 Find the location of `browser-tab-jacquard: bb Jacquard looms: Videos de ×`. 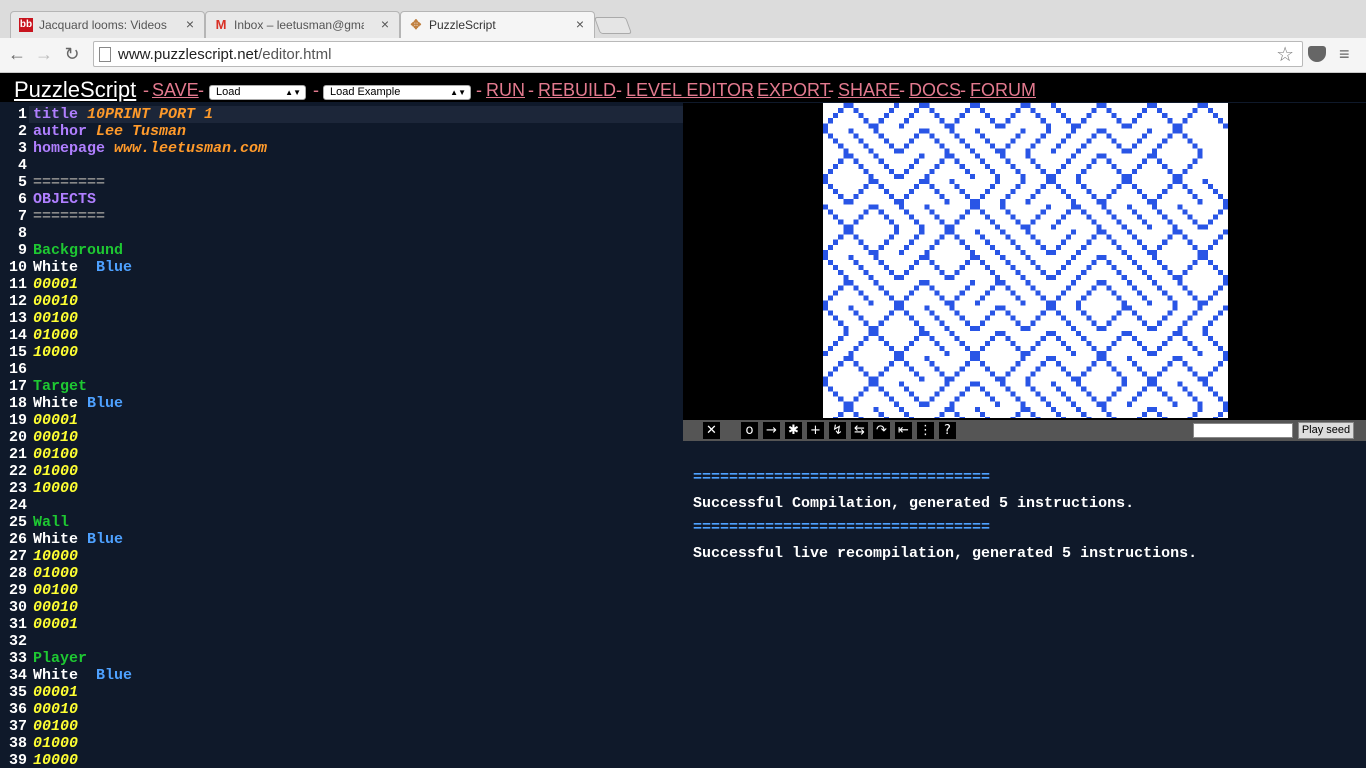

browser-tab-jacquard: bb Jacquard looms: Videos de × is located at coordinates (107, 24).